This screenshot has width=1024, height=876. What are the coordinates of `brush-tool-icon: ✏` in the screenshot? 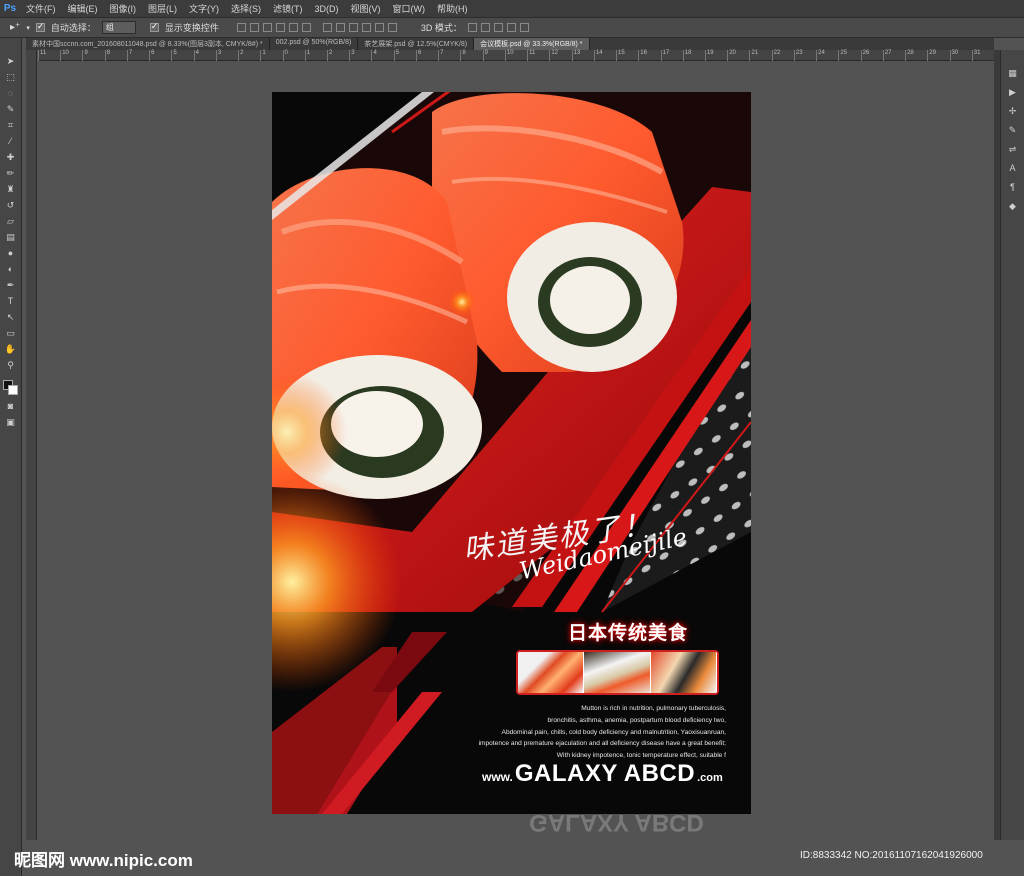 It's located at (11, 173).